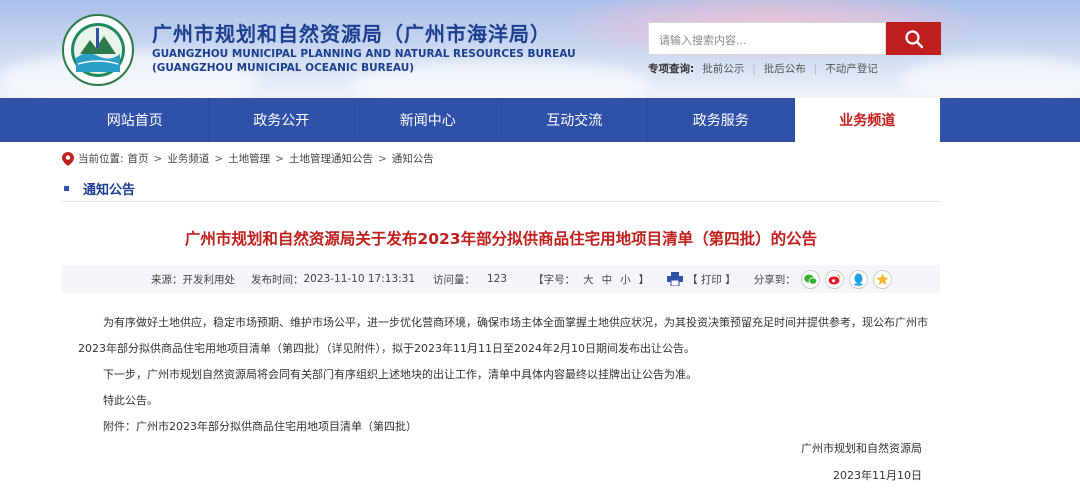 The image size is (1080, 499). Describe the element at coordinates (109, 190) in the screenshot. I see `section-title-text: 通知公告` at that location.